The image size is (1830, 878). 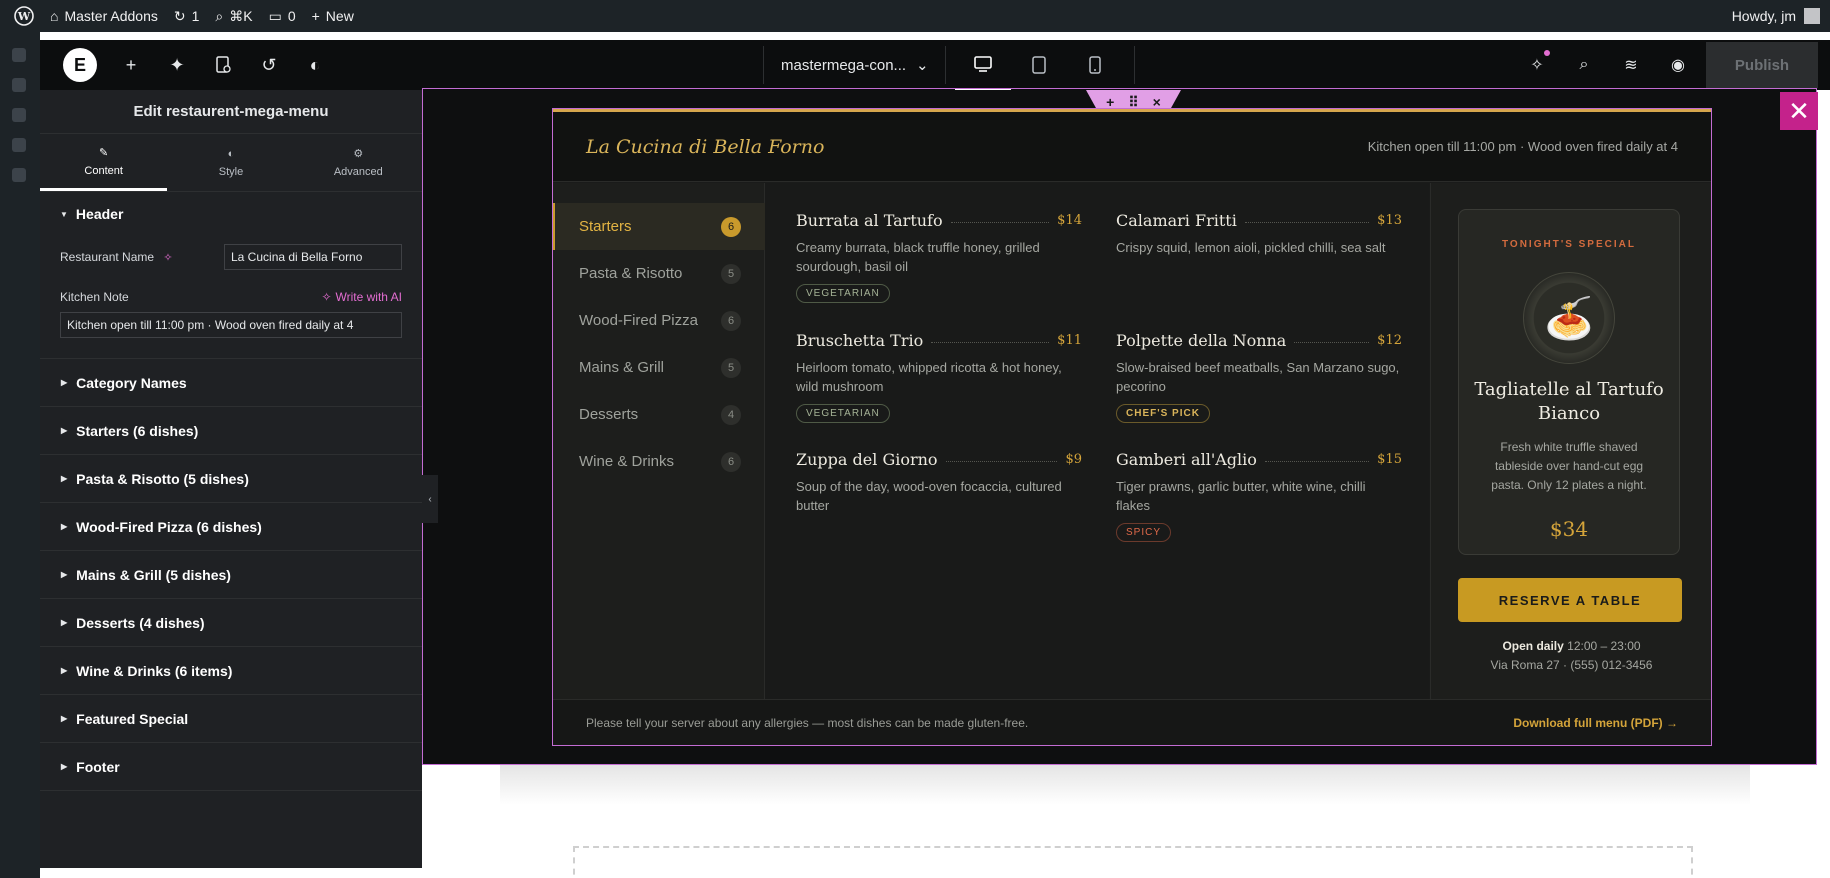 I want to click on elementor-logo-icon: E, so click(x=80, y=65).